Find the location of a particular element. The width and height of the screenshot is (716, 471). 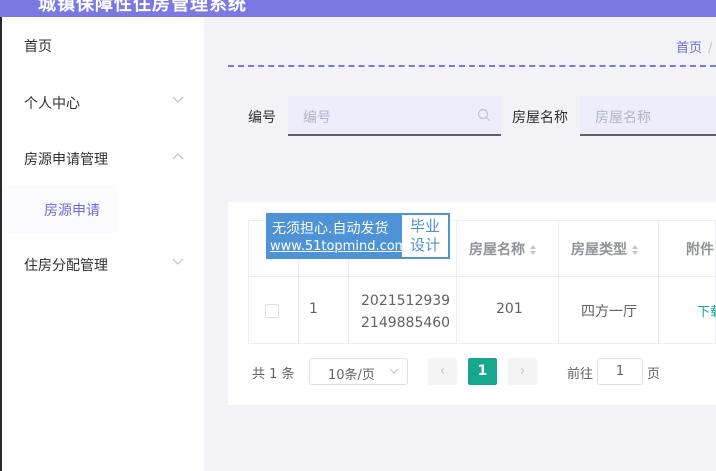

row-number: 2021512939 2149885460 is located at coordinates (406, 312).